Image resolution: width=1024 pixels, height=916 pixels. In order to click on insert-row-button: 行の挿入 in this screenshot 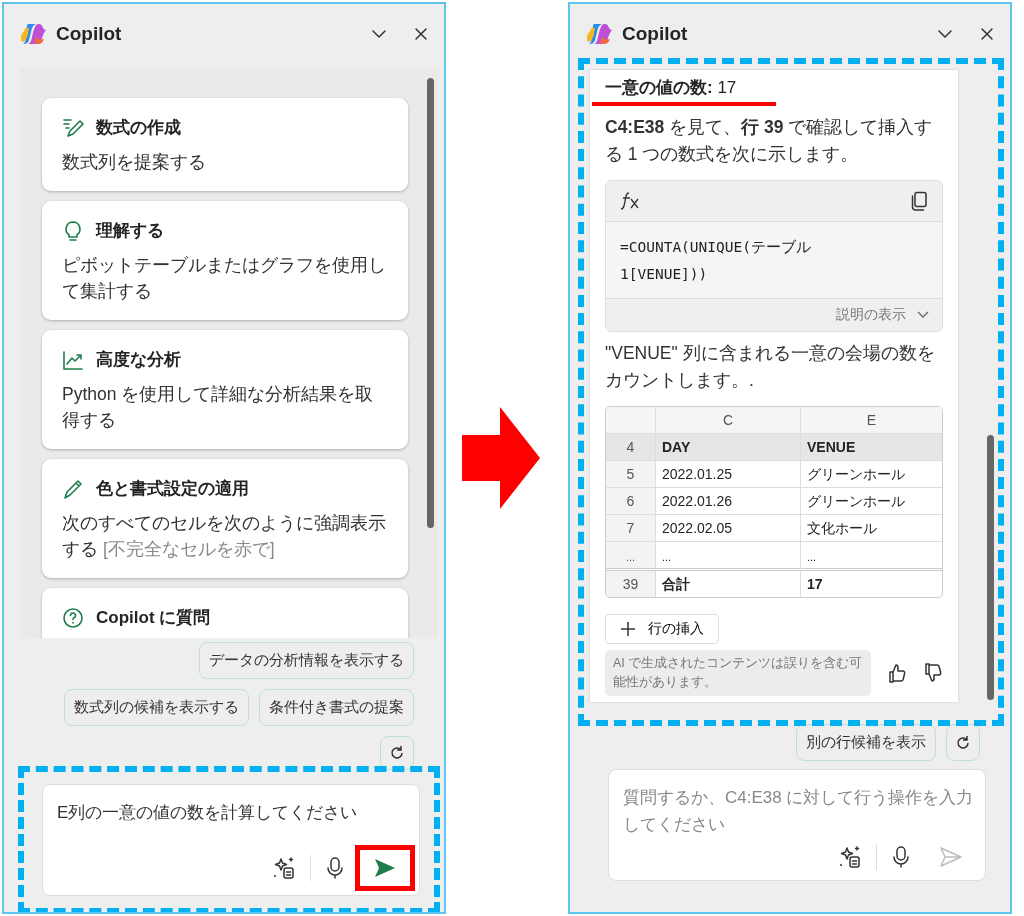, I will do `click(662, 629)`.